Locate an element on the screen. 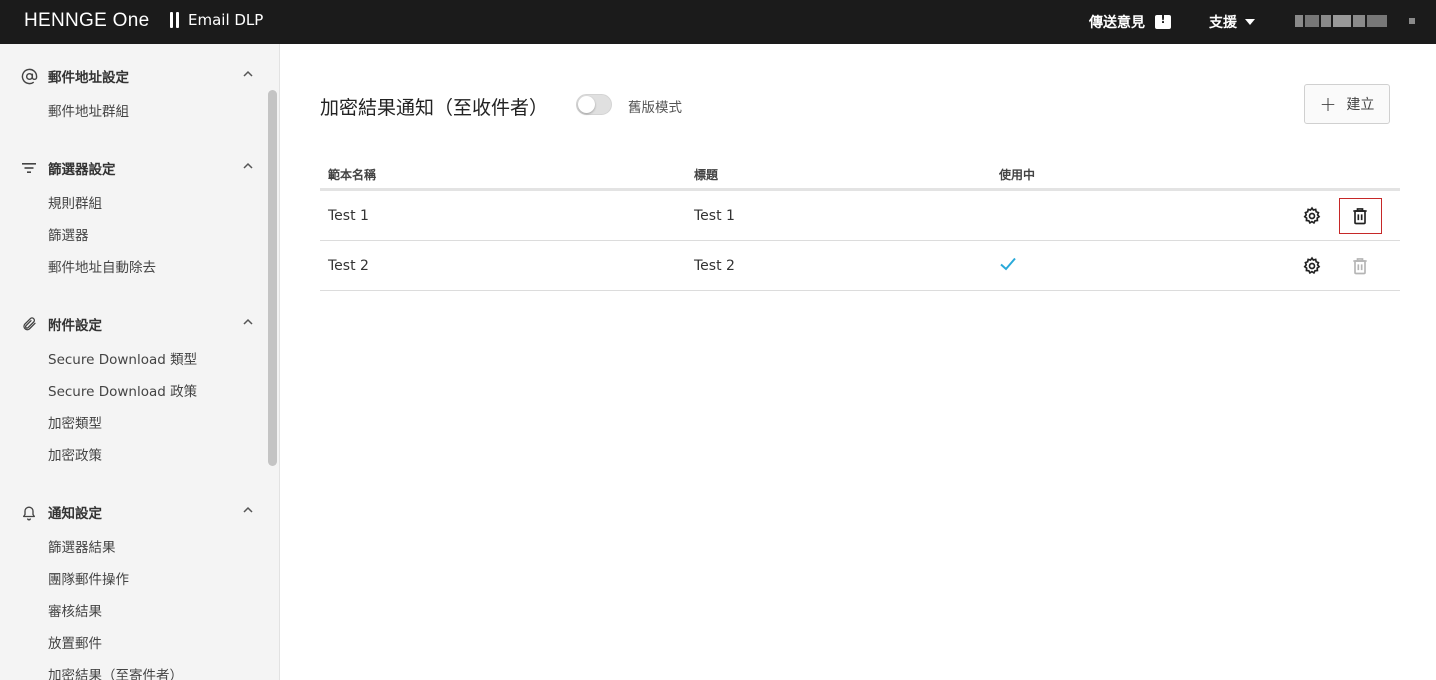 The height and width of the screenshot is (680, 1436). filter-icon is located at coordinates (29, 168).